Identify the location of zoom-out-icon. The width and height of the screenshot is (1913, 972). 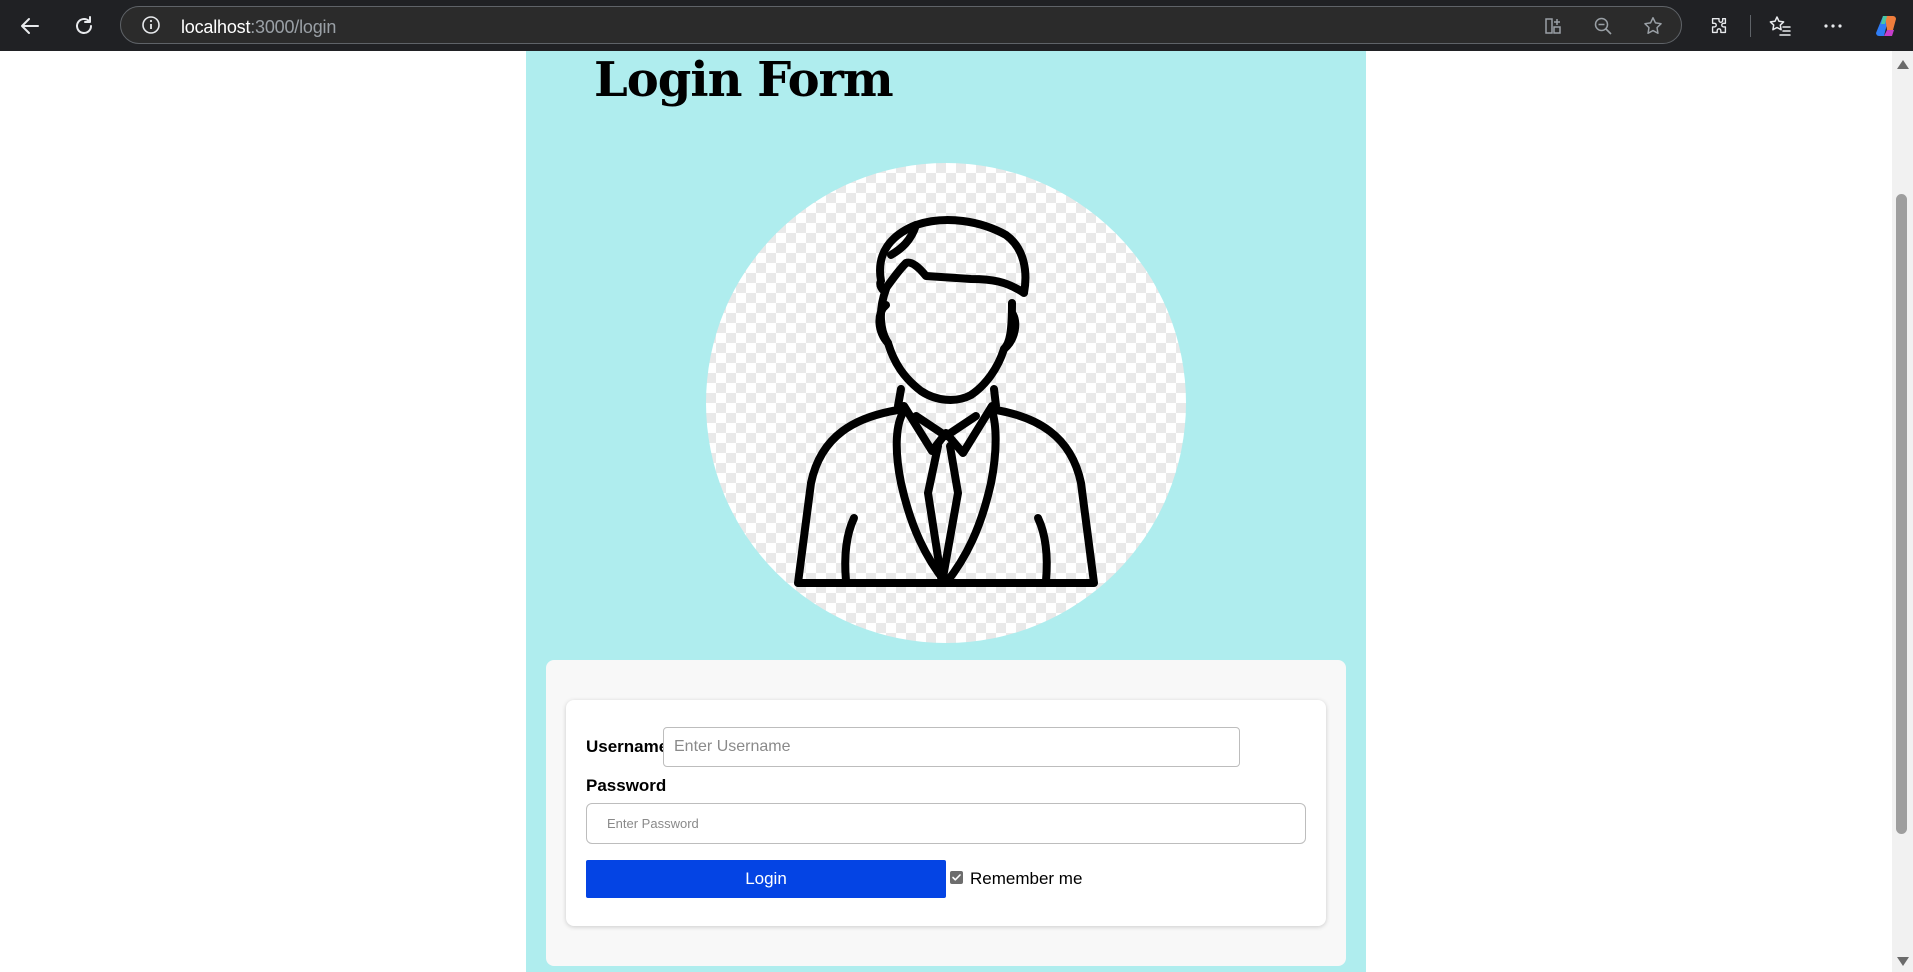
(1603, 26).